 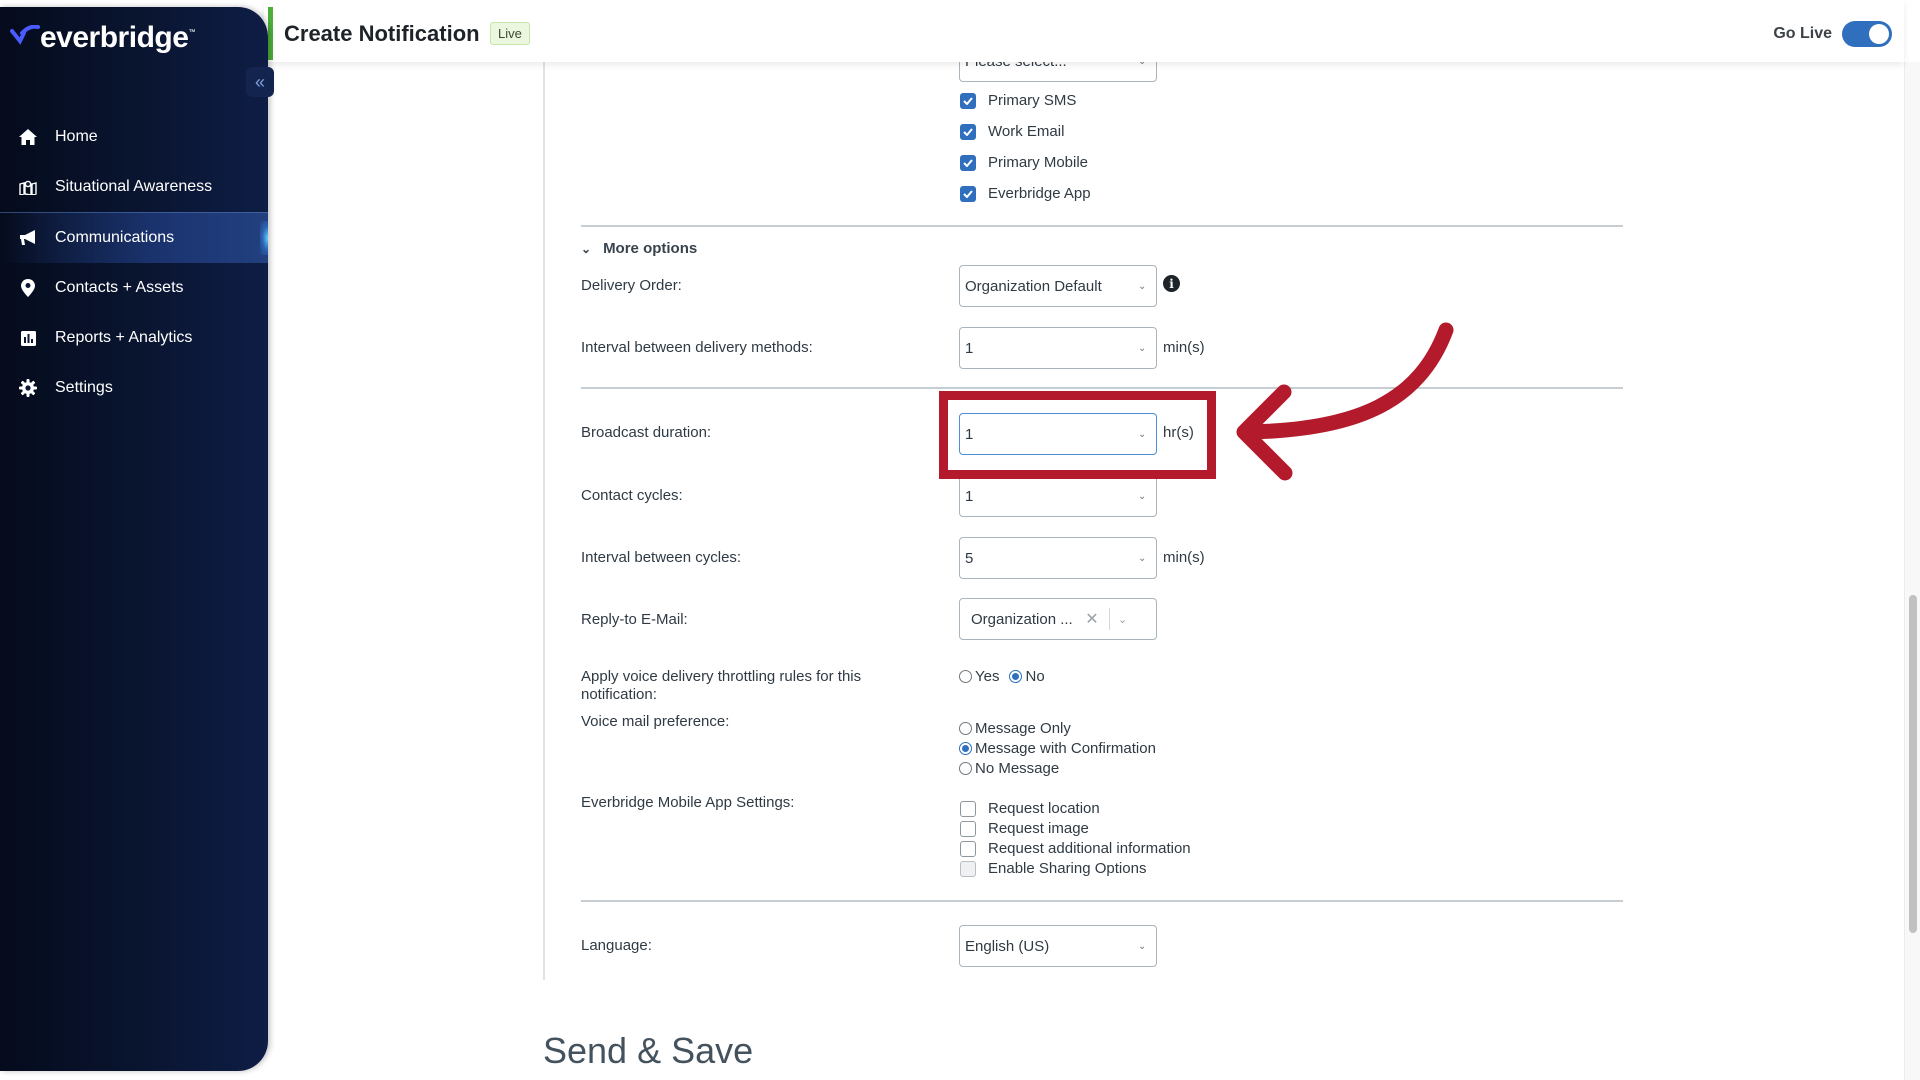 I want to click on radio-label: No Message, so click(x=1017, y=768).